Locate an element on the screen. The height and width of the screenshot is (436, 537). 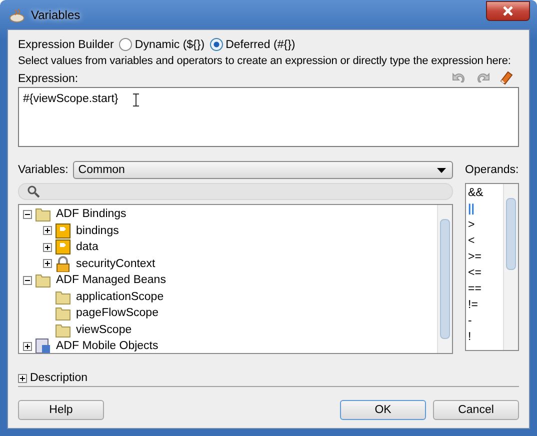
operand-item: <= is located at coordinates (485, 273).